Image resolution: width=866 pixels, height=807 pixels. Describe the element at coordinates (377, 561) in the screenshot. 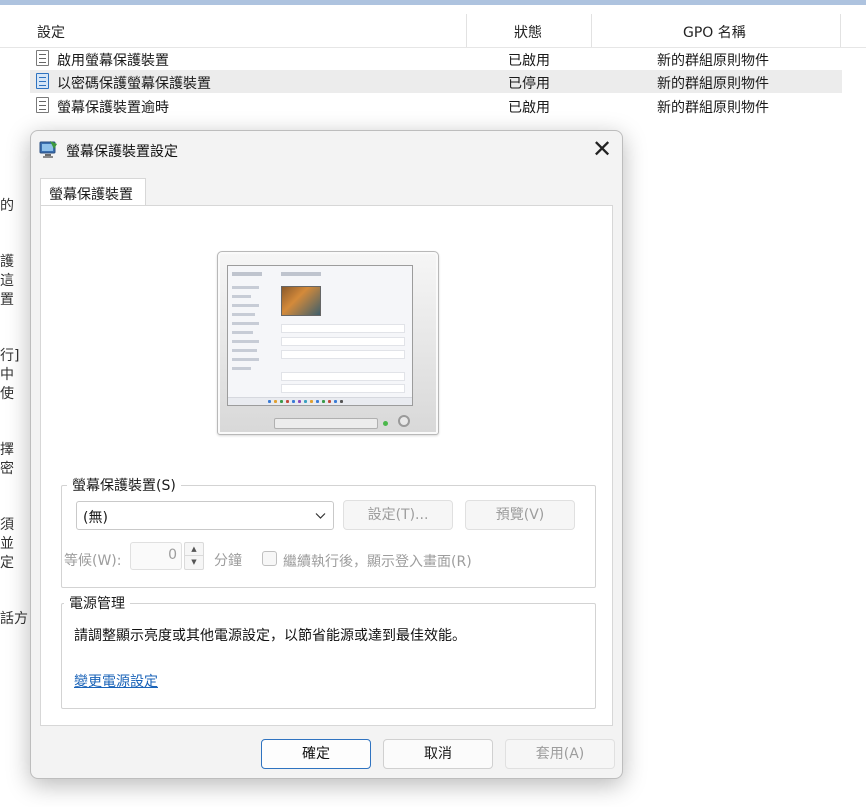

I see `resume-logon-label: 繼續執行後，顯示登入畫面(R)` at that location.